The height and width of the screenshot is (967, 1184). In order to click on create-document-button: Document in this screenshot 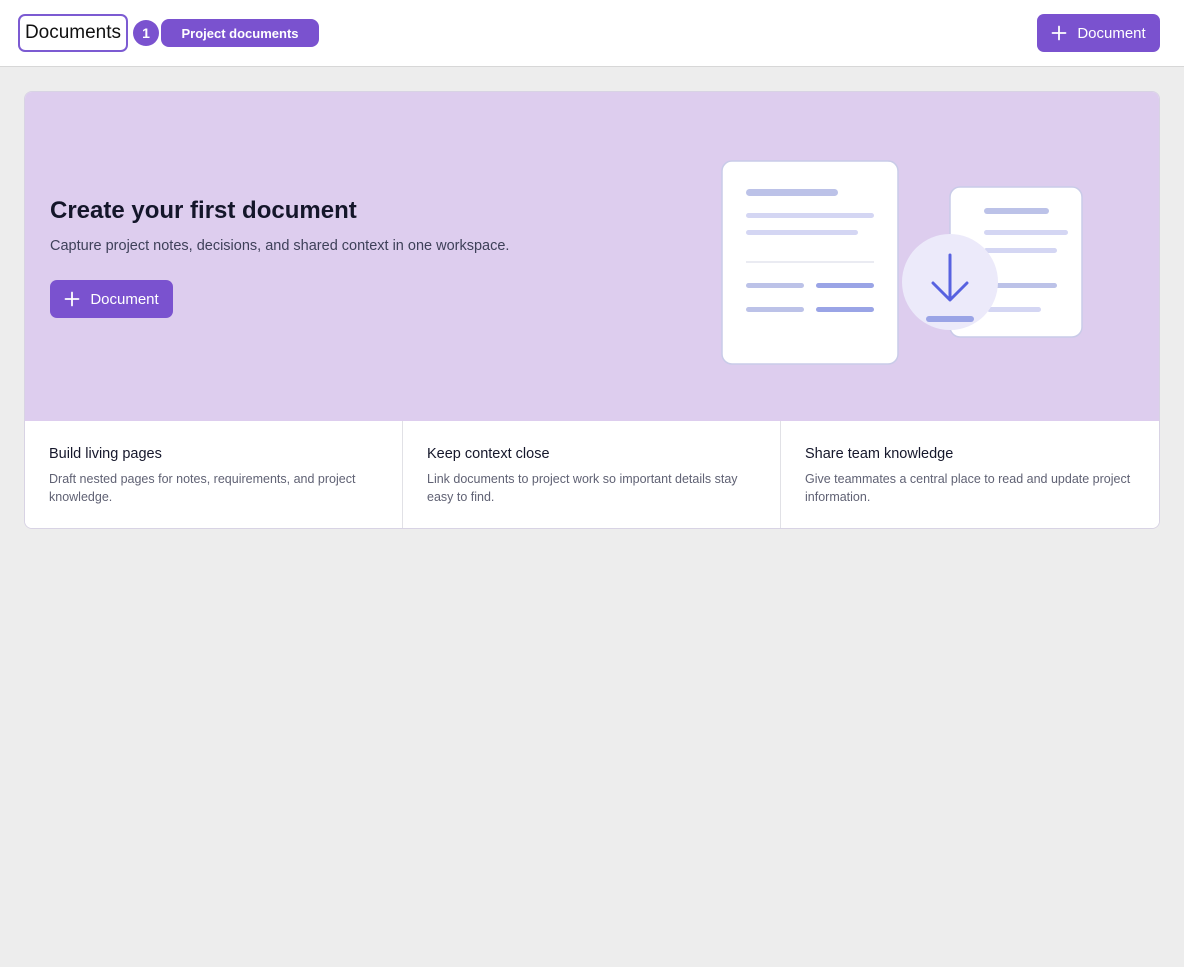, I will do `click(111, 299)`.